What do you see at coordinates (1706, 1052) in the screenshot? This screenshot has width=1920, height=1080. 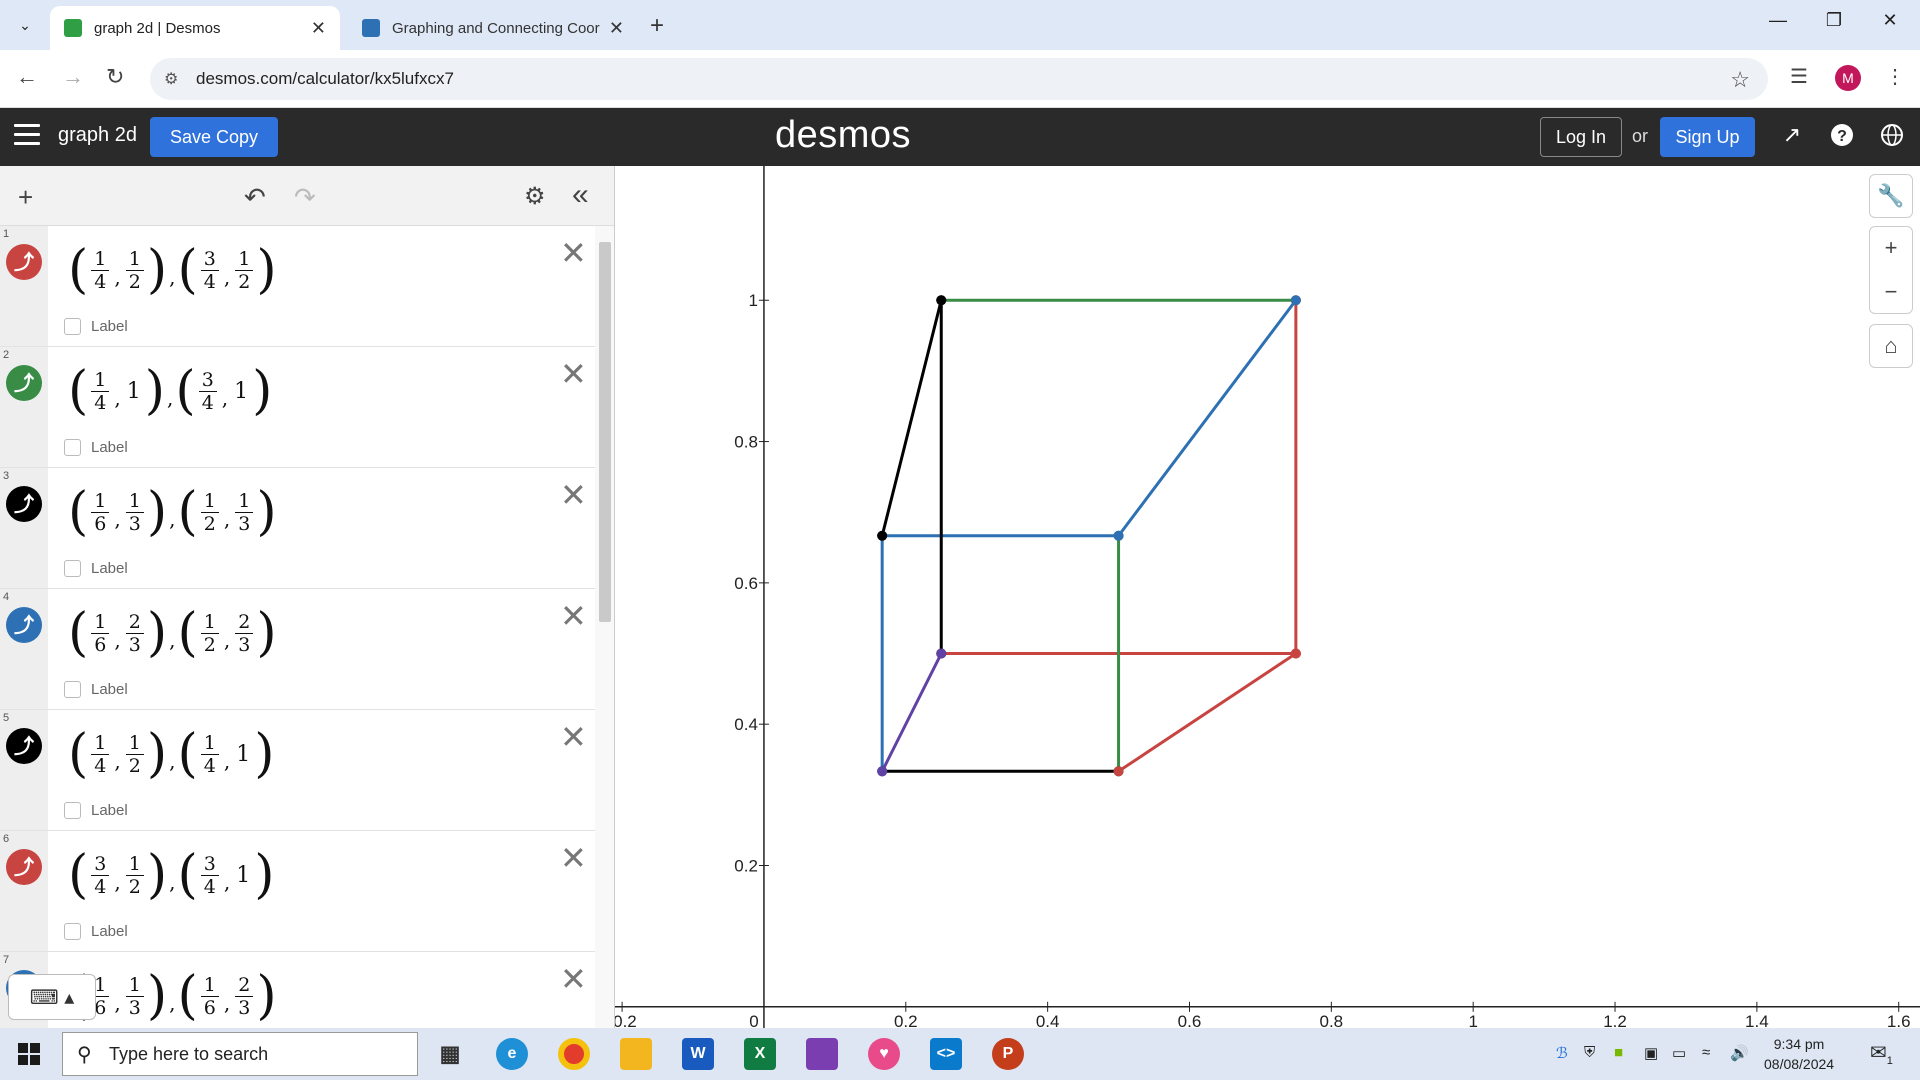 I see `wifi-icon: ≈` at bounding box center [1706, 1052].